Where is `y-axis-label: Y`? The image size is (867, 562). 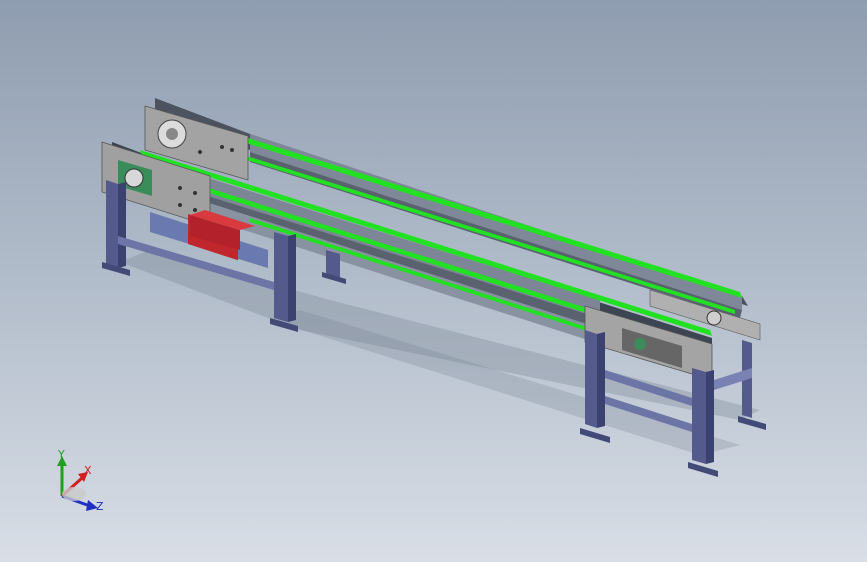 y-axis-label: Y is located at coordinates (61, 454).